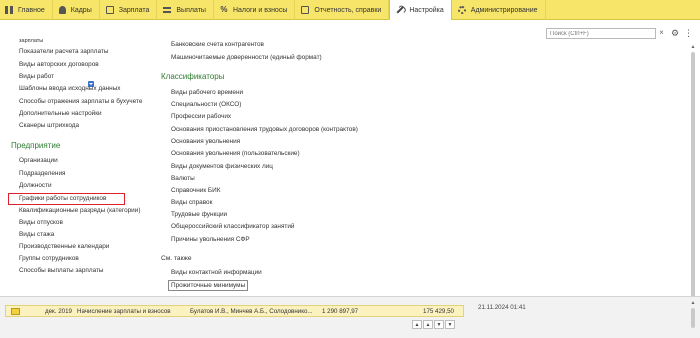 This screenshot has width=700, height=338. Describe the element at coordinates (661, 33) in the screenshot. I see `clear-search-button: ×` at that location.